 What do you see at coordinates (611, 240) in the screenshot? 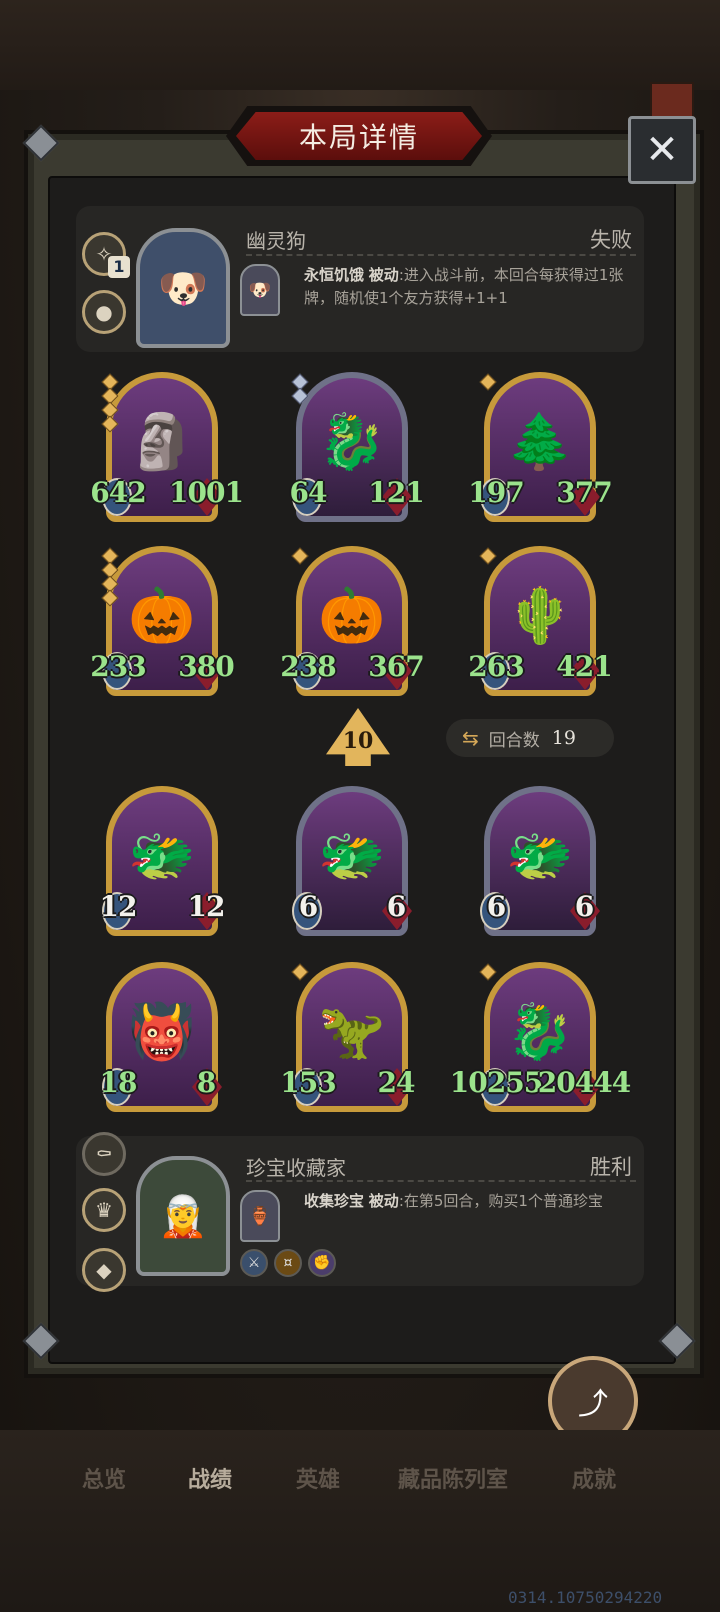
I see `opponent-result: 失败` at bounding box center [611, 240].